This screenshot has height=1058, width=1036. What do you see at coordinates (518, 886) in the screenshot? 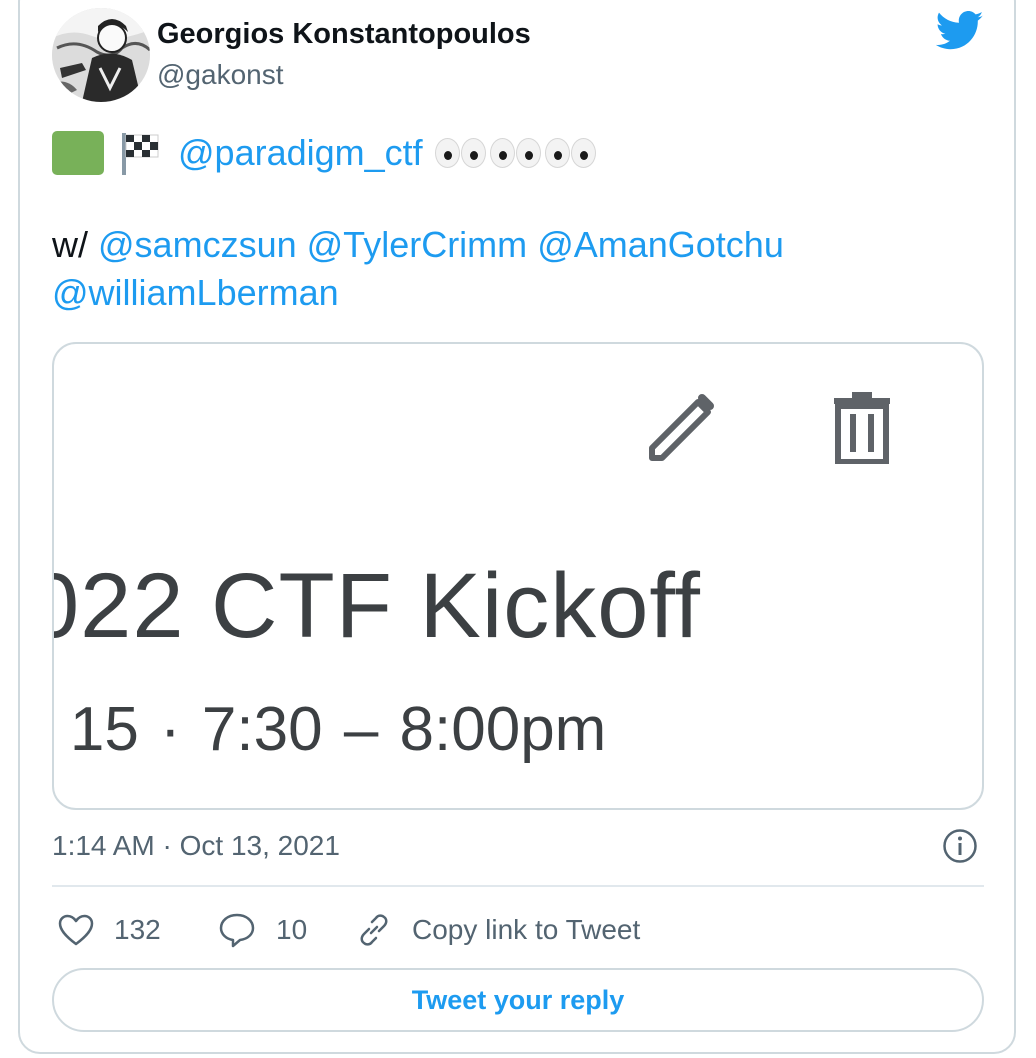
I see `divider` at bounding box center [518, 886].